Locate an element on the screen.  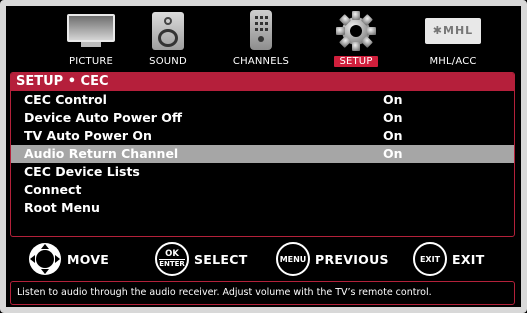
tab-mhl-acc: ✱MHL MHL/ACC is located at coordinates (453, 39).